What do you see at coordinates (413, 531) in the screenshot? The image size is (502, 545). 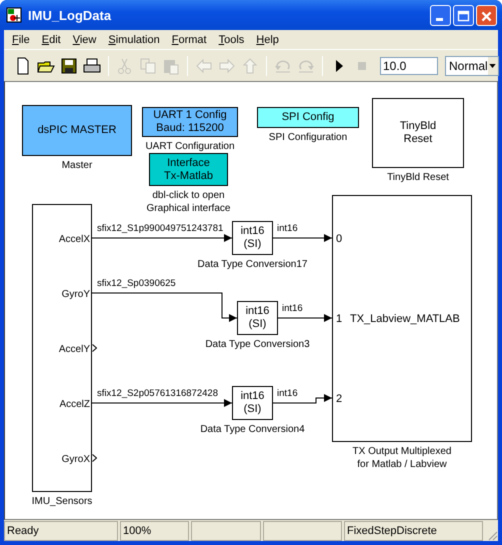 I see `solver-name: FixedStepDiscrete` at bounding box center [413, 531].